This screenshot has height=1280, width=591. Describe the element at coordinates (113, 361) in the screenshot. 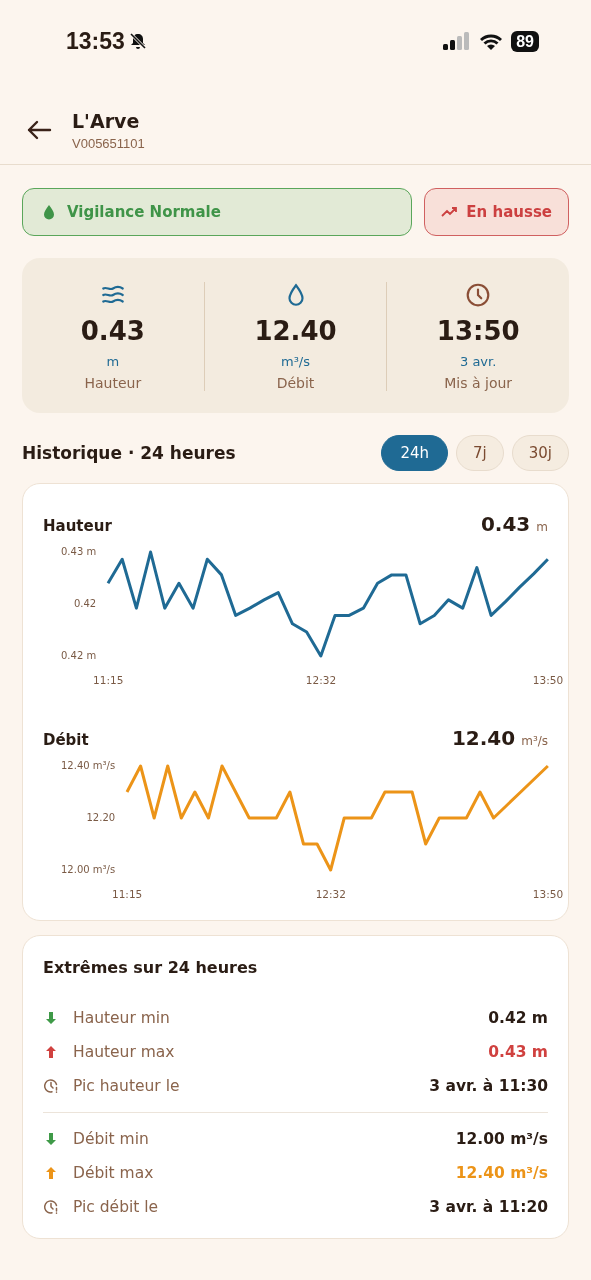

I see `stat-unit: m` at that location.